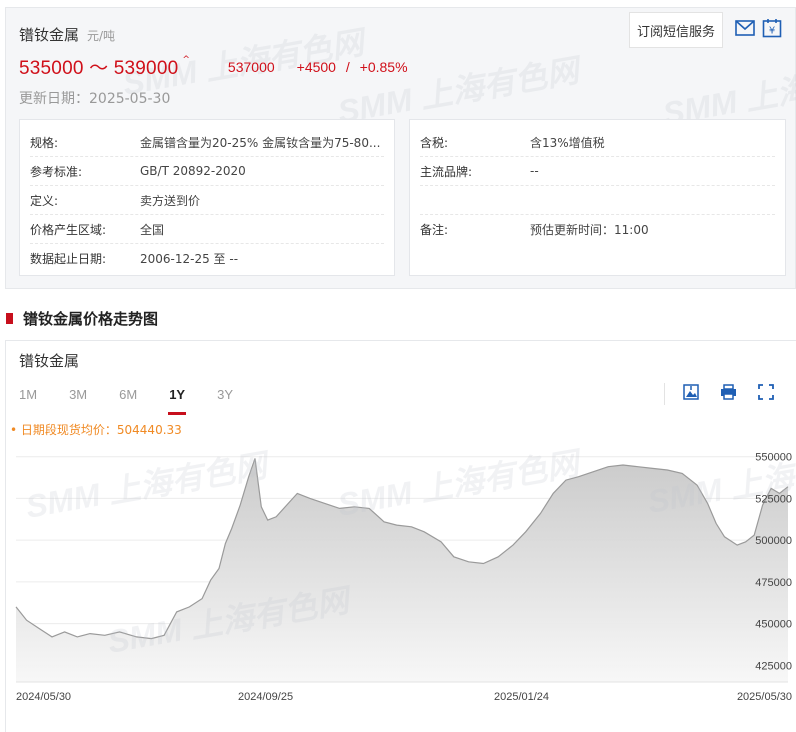  I want to click on info-row-definition: 定义: 卖方送到价, so click(207, 200).